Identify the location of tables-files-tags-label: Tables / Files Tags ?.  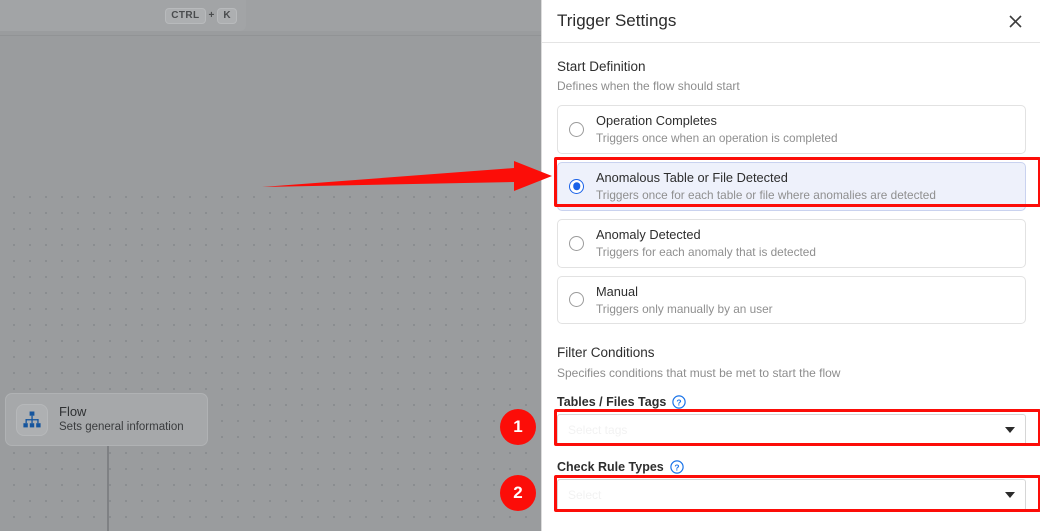
(791, 402).